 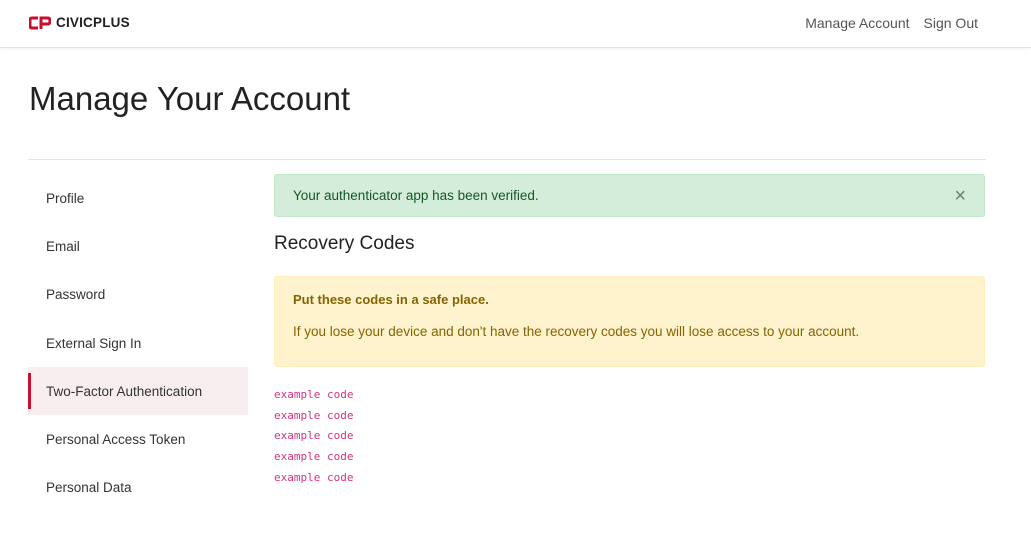 I want to click on sidebar-item-personal-access-token: Personal Access Token, so click(x=138, y=439).